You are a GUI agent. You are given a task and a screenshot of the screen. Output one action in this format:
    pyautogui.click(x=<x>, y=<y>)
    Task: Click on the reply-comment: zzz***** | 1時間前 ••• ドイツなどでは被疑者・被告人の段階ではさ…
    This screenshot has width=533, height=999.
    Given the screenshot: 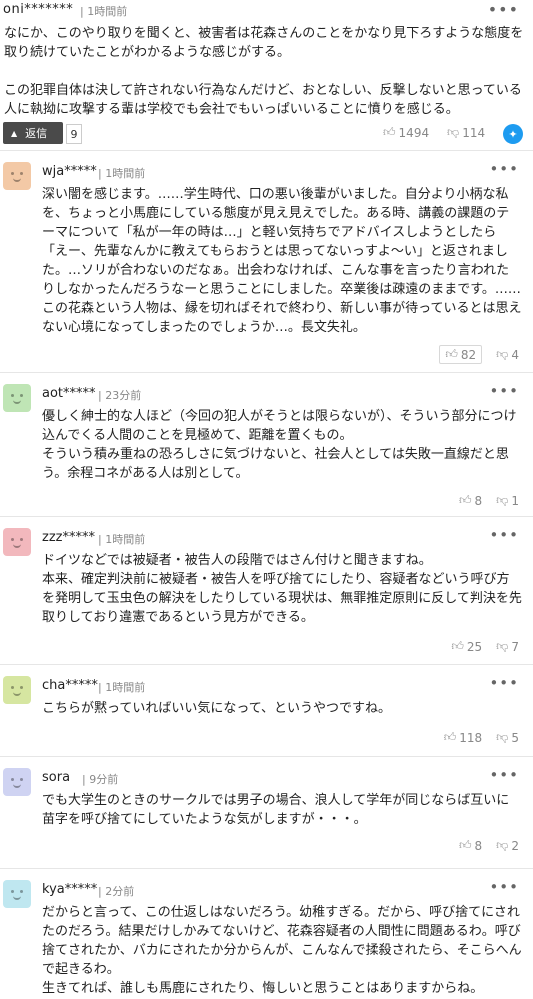 What is the action you would take?
    pyautogui.click(x=266, y=591)
    